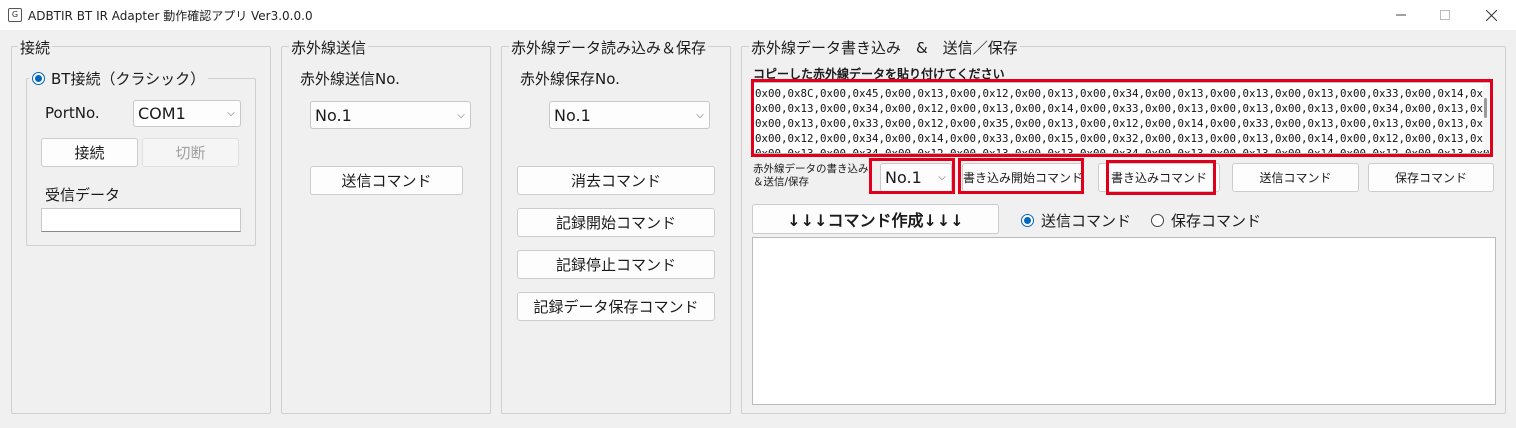 Image resolution: width=1516 pixels, height=428 pixels. I want to click on send-radio-label: 送信コマンド, so click(1086, 221).